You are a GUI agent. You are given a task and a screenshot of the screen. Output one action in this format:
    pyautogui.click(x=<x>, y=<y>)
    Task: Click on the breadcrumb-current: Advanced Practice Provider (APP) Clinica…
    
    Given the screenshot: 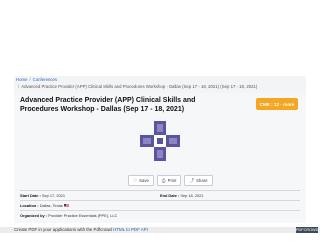 What is the action you would take?
    pyautogui.click(x=139, y=86)
    